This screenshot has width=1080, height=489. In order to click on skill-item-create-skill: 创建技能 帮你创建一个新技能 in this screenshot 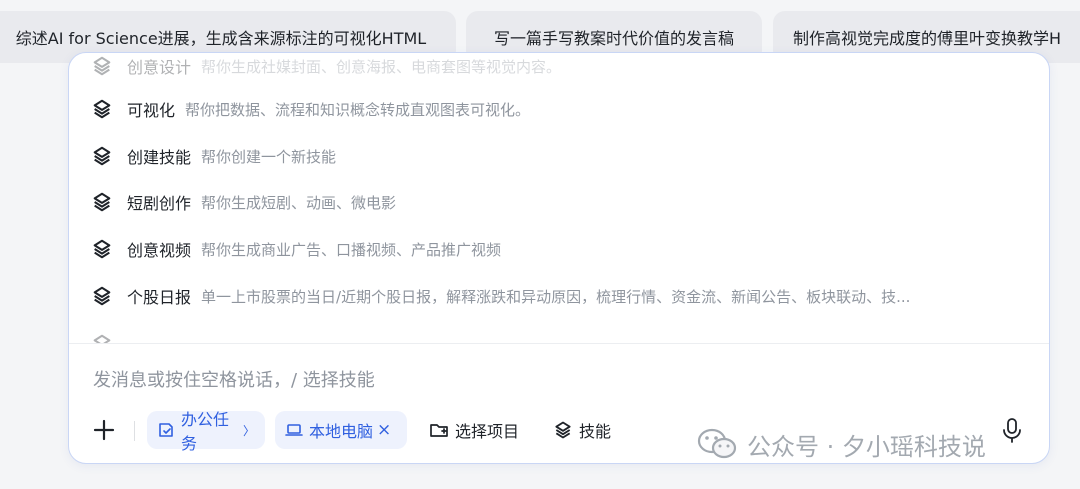, I will do `click(561, 156)`.